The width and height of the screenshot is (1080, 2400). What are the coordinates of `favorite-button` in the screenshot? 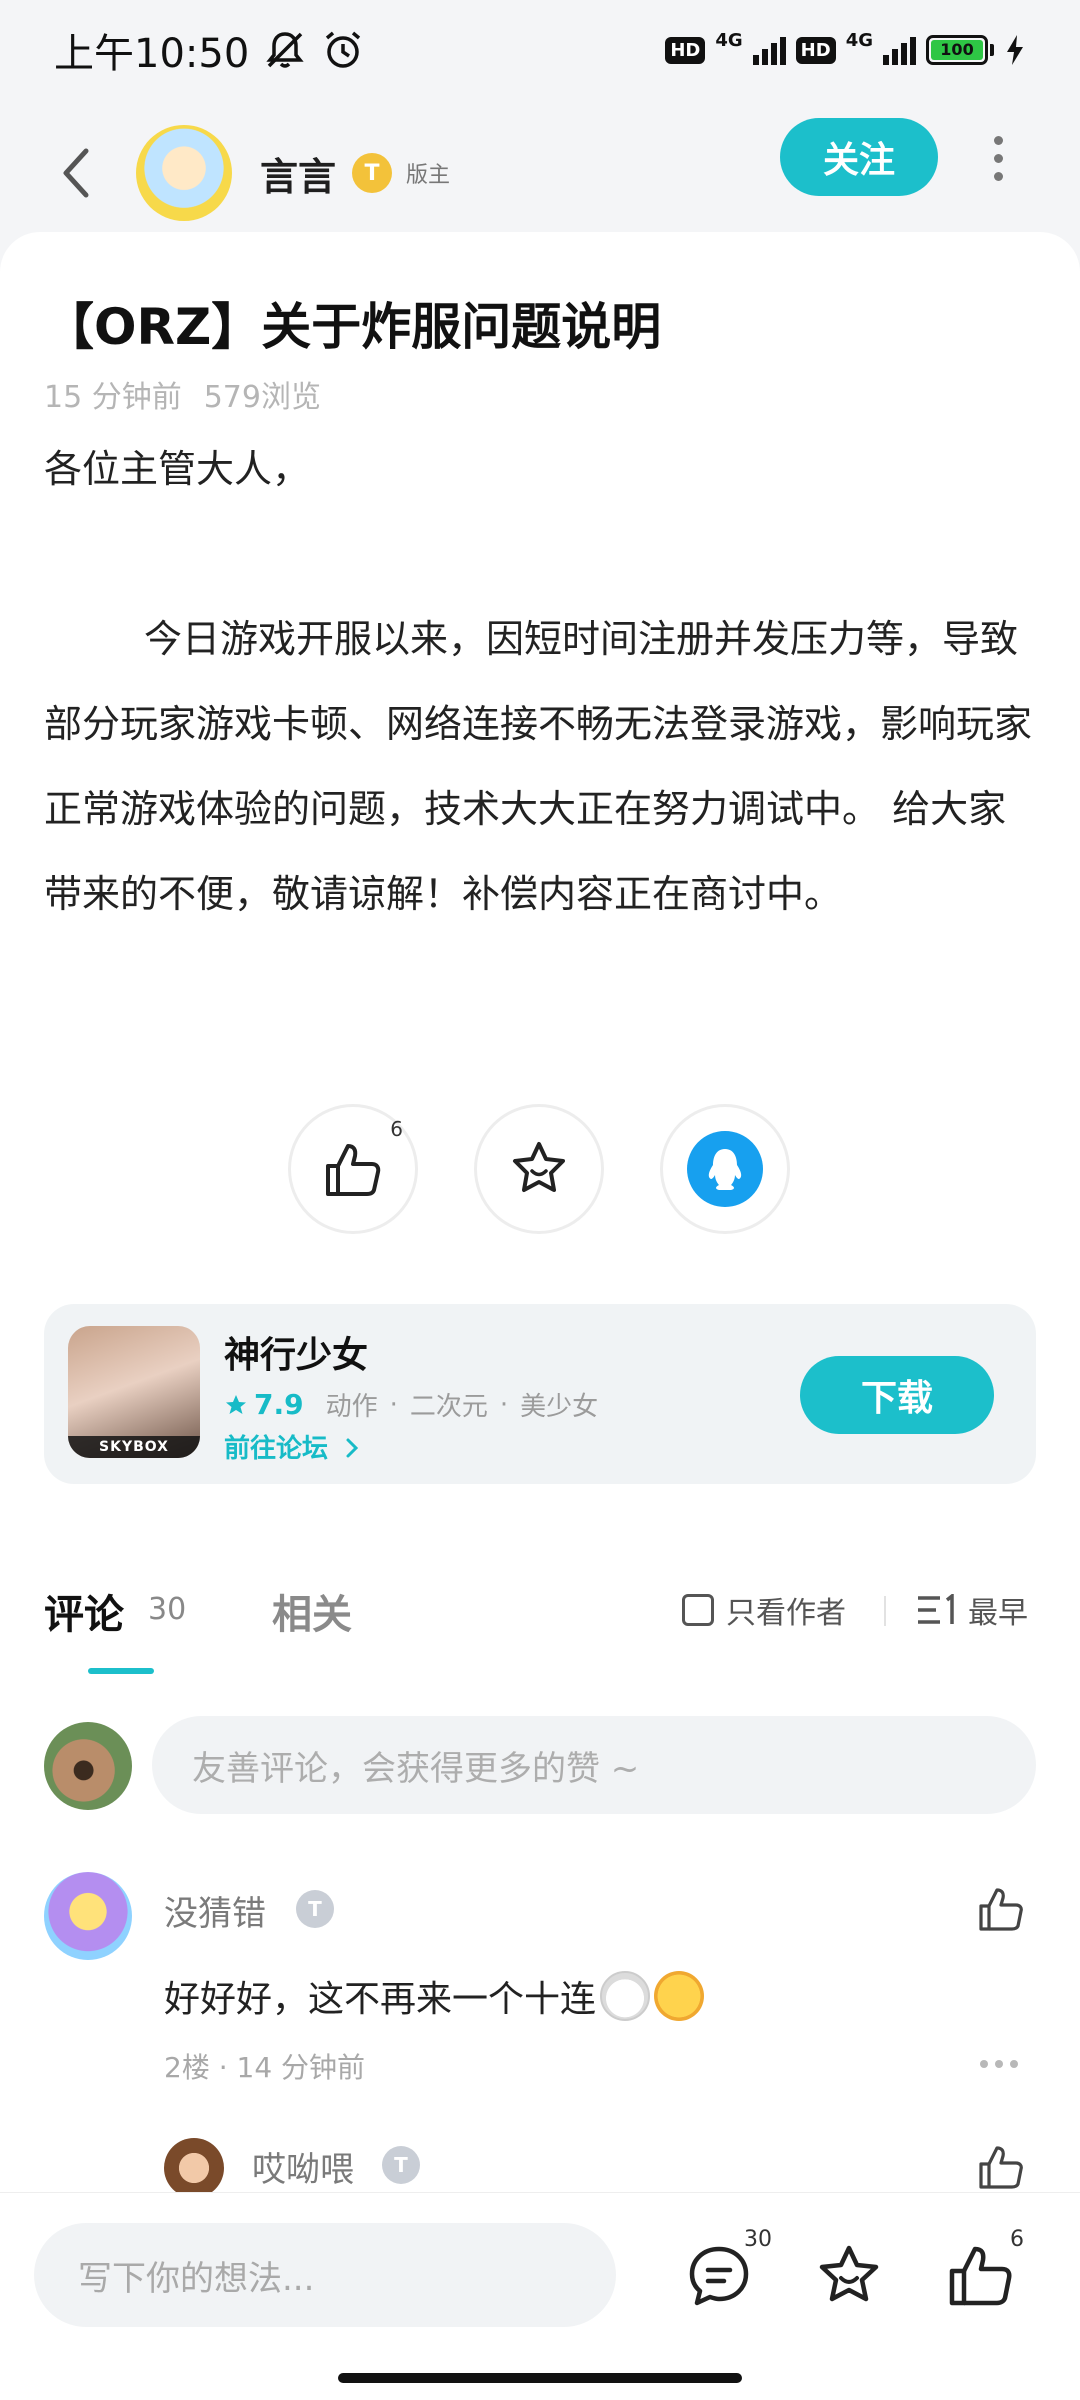 It's located at (539, 1169).